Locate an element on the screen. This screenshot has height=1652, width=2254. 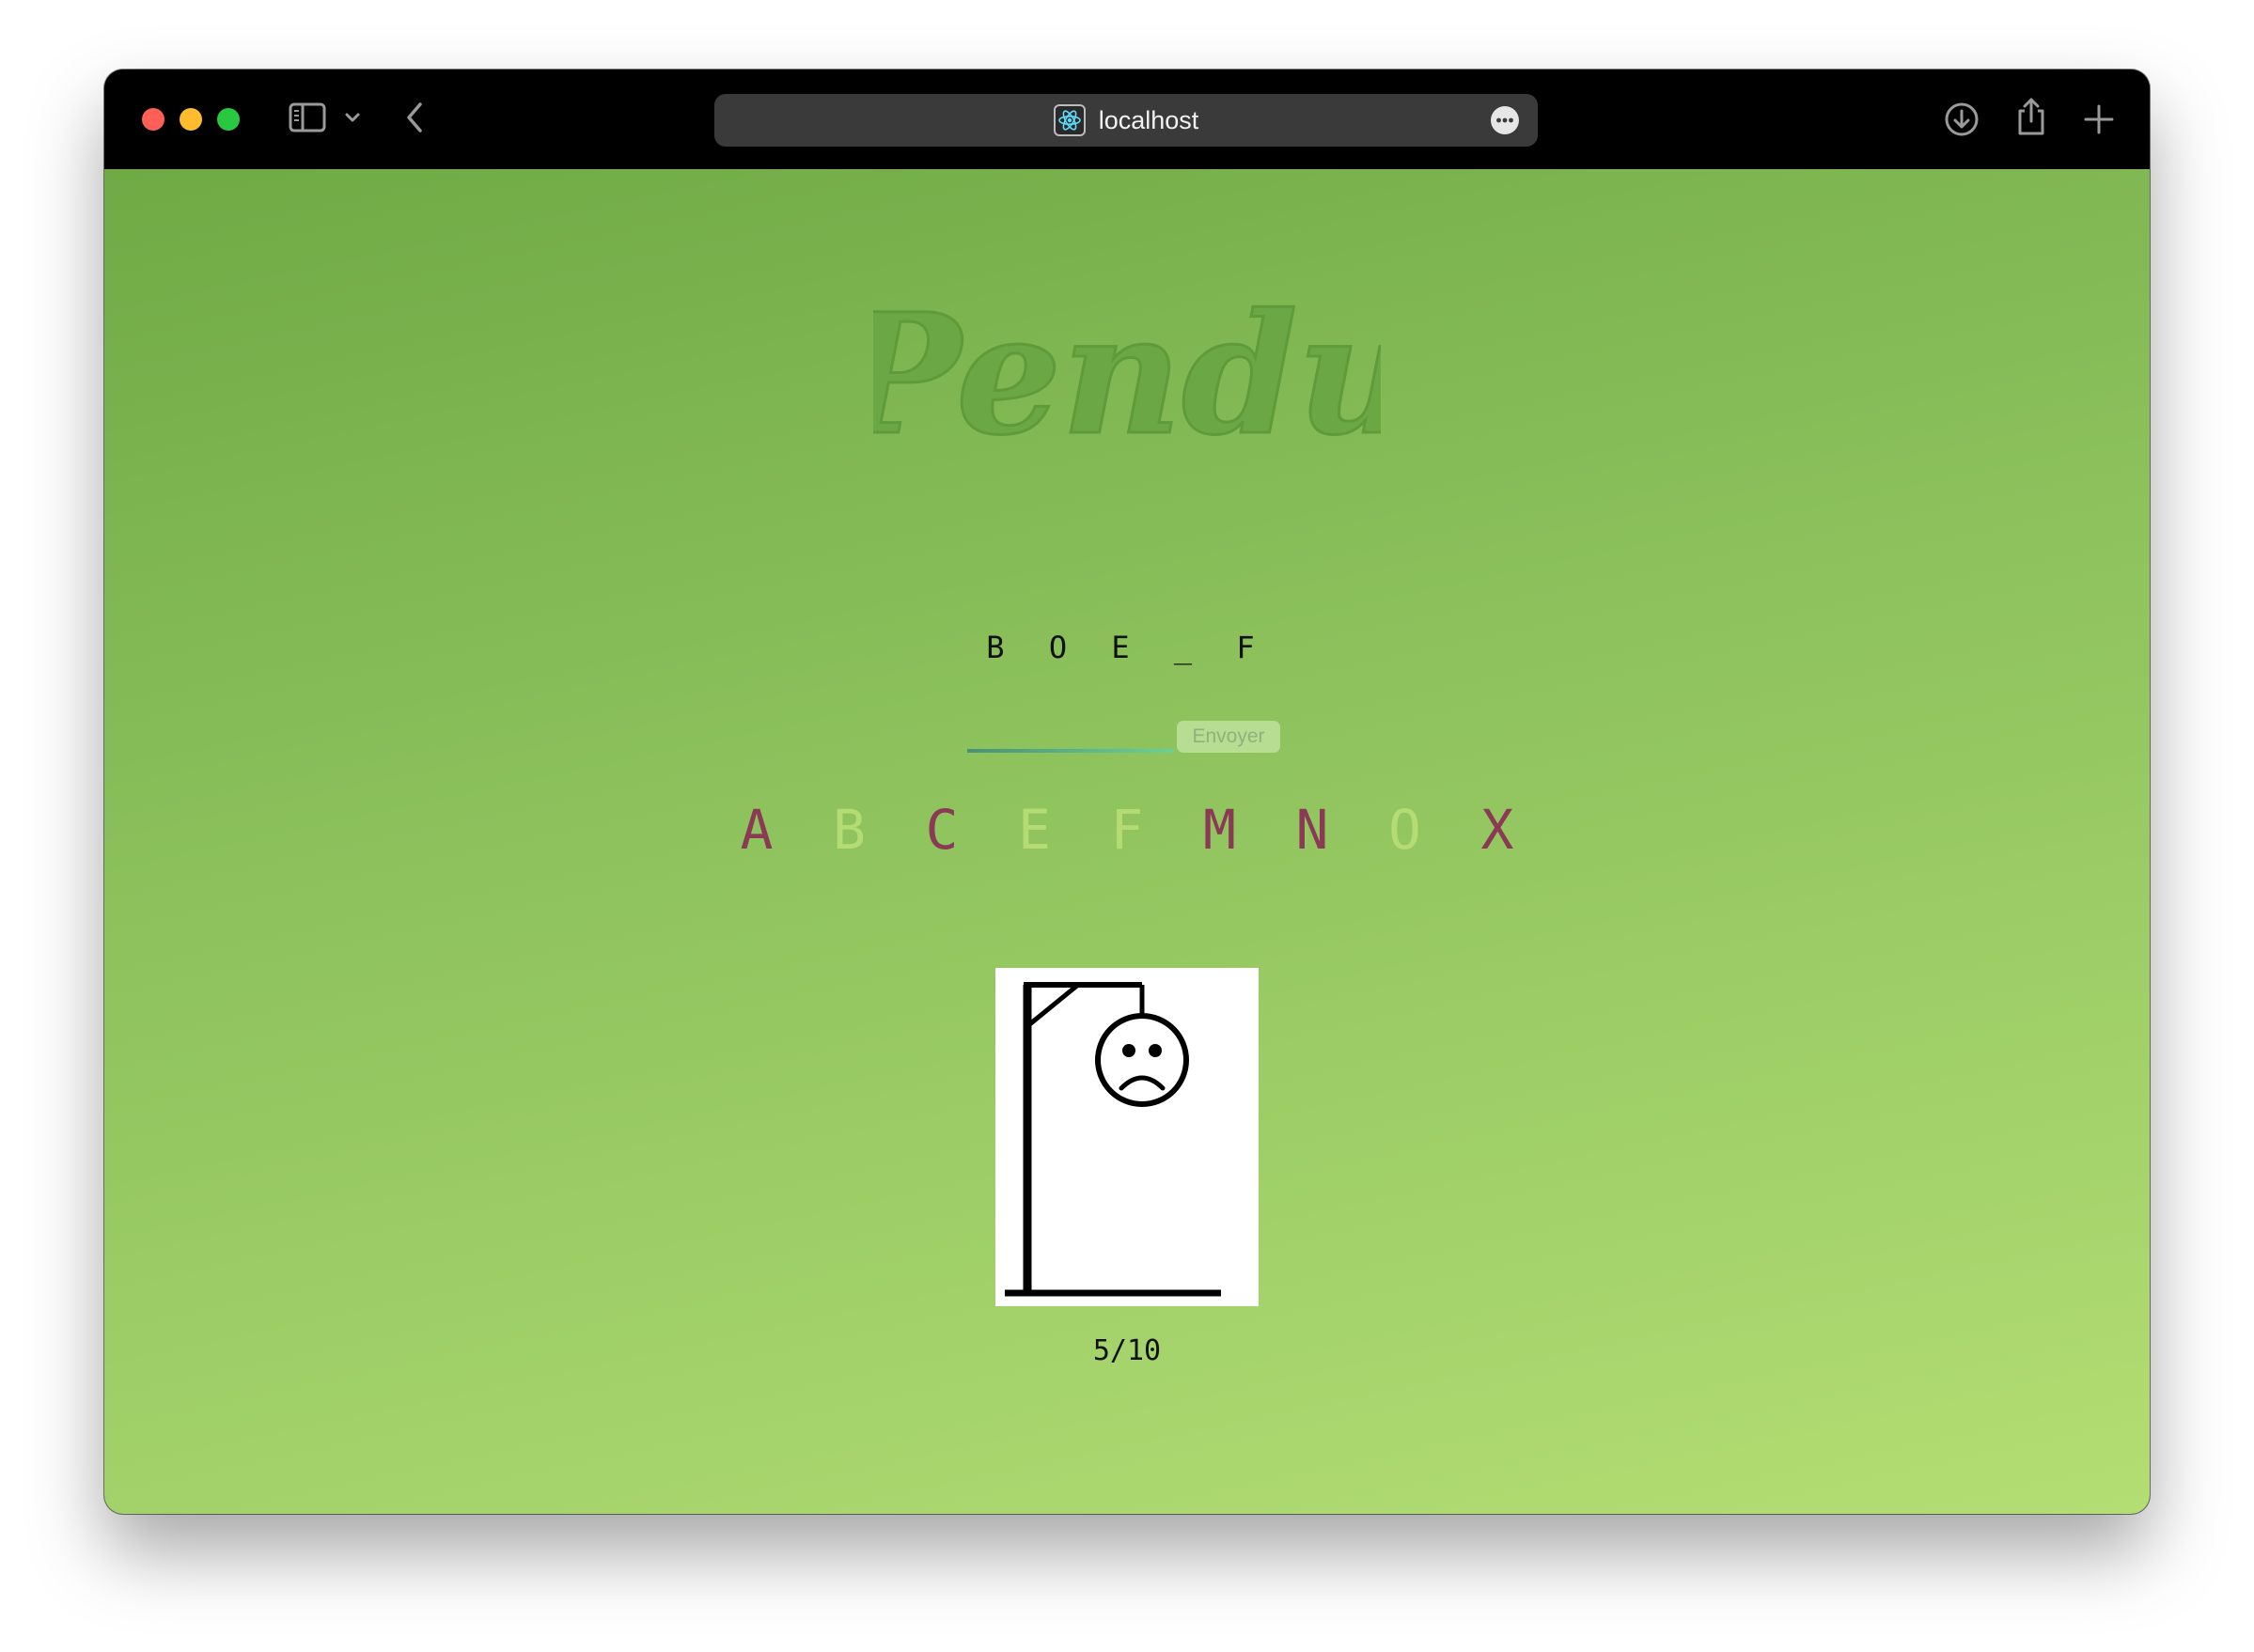
zoom-window-button is located at coordinates (228, 119).